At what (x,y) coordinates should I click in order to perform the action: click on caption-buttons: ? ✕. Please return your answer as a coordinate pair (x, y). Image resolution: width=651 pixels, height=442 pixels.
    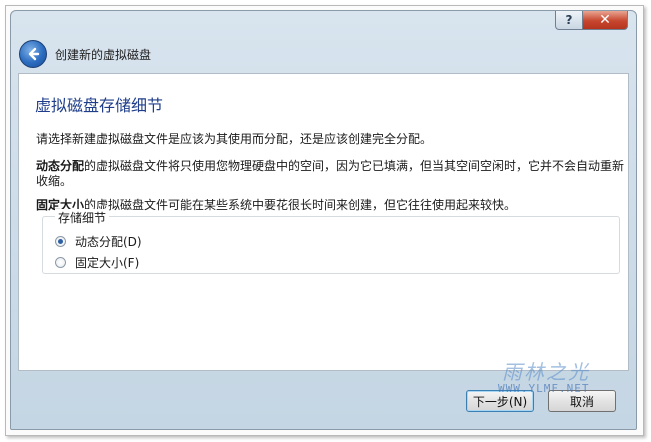
    Looking at the image, I should click on (591, 20).